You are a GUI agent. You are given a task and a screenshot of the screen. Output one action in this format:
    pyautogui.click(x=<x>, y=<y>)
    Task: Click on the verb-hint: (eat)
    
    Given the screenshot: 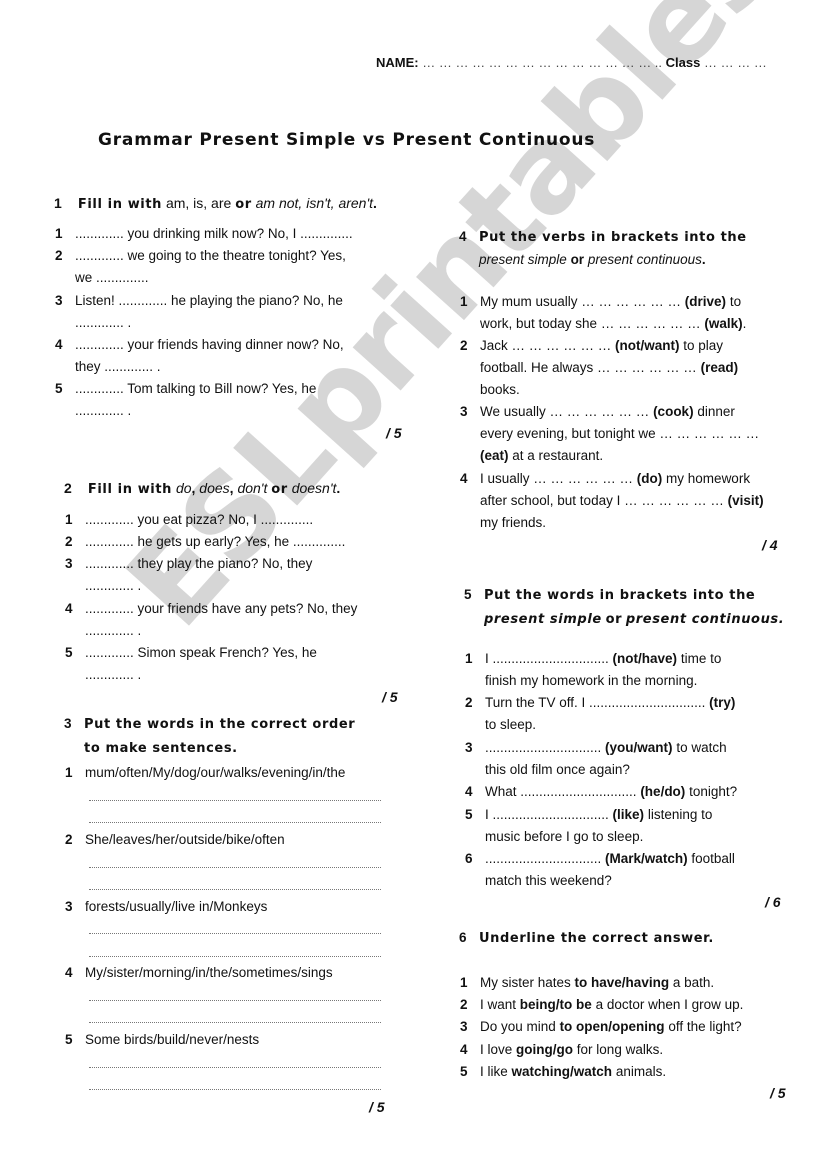 What is the action you would take?
    pyautogui.click(x=494, y=455)
    